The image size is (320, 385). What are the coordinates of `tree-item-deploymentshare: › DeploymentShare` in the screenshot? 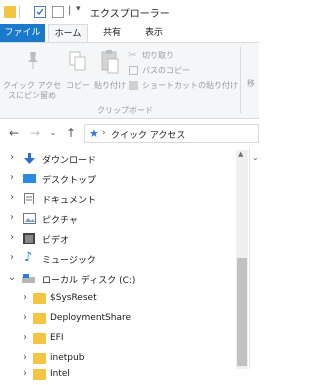 It's located at (120, 319).